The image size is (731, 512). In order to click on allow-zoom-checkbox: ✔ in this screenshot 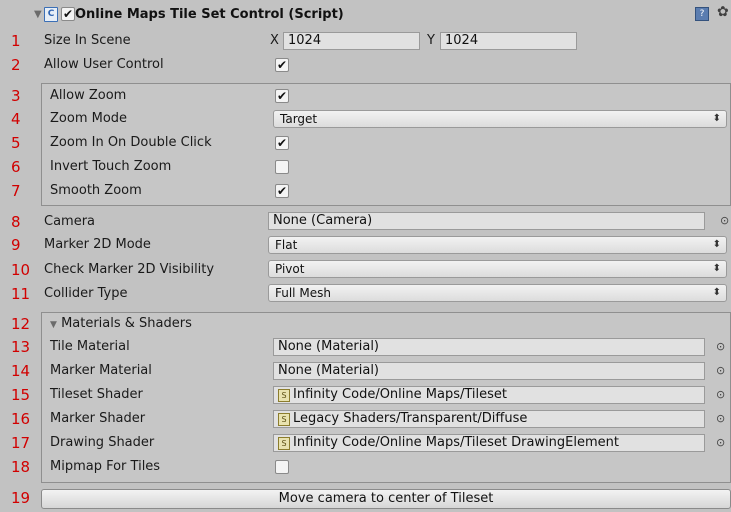, I will do `click(282, 96)`.